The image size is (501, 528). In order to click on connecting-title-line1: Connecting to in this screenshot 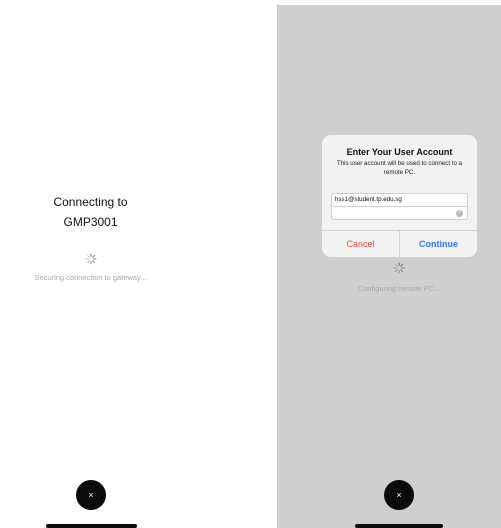, I will do `click(90, 202)`.